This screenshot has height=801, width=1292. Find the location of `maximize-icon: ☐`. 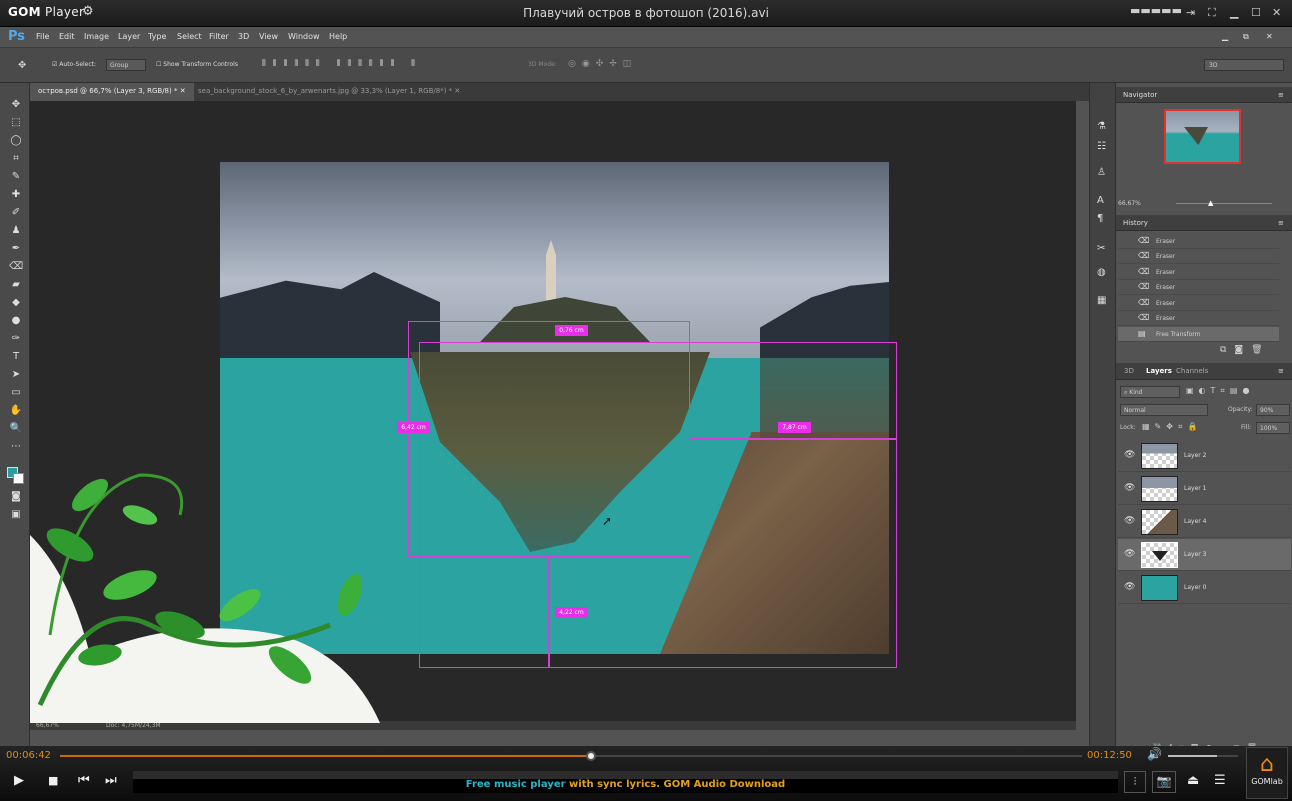

maximize-icon: ☐ is located at coordinates (1256, 12).